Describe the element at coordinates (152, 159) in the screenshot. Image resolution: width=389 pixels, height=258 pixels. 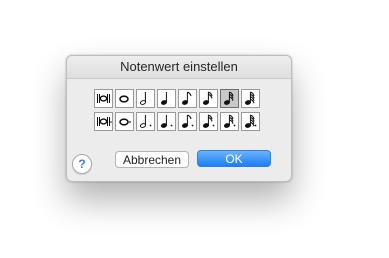
I see `cancel-button: Abbrechen` at that location.